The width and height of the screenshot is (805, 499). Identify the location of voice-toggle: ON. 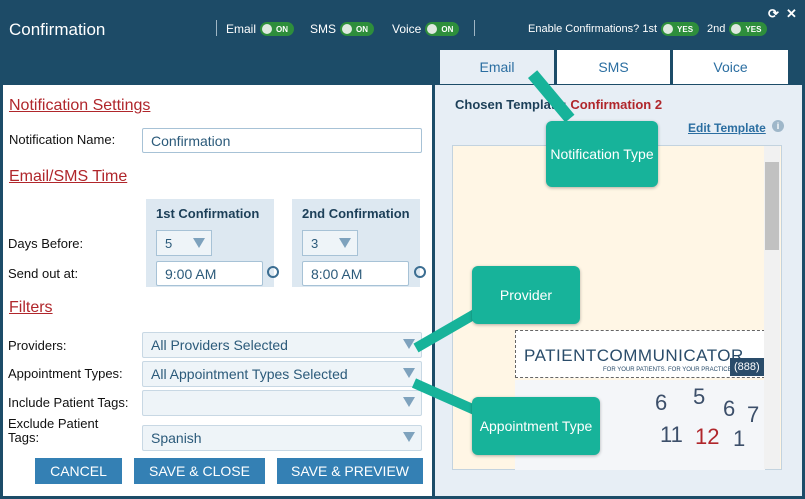
(442, 29).